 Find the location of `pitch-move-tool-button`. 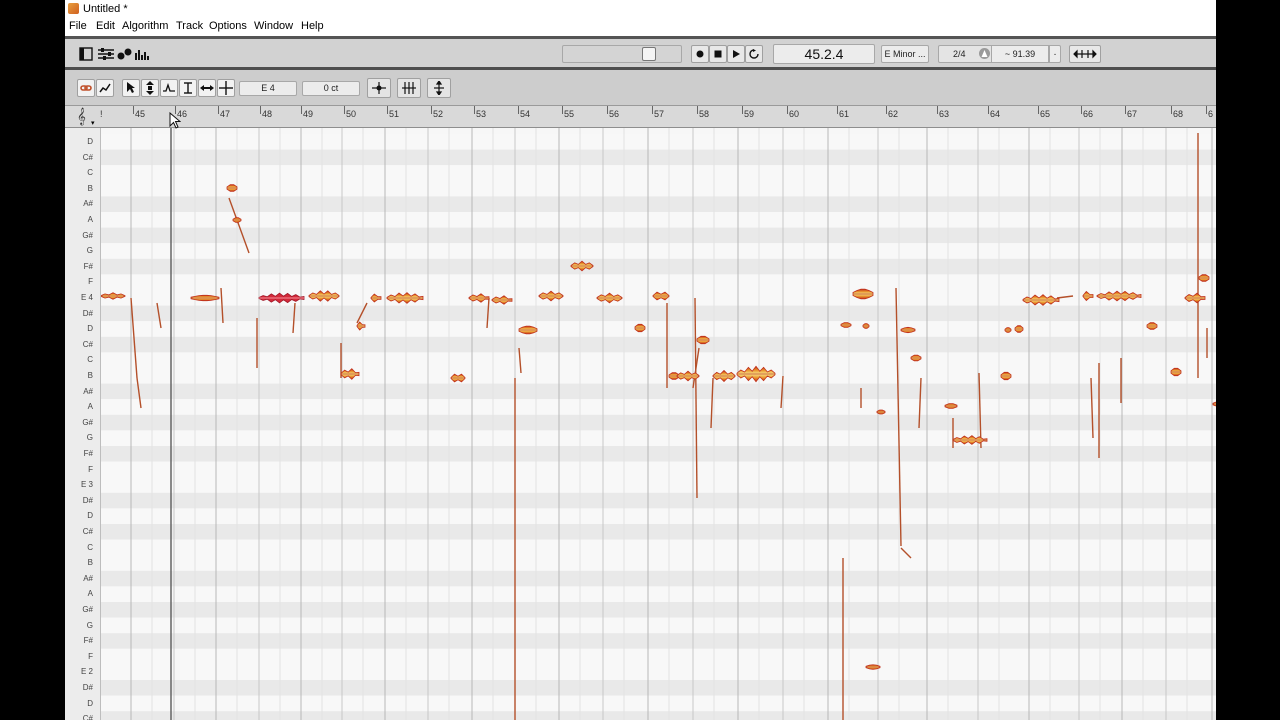

pitch-move-tool-button is located at coordinates (150, 88).